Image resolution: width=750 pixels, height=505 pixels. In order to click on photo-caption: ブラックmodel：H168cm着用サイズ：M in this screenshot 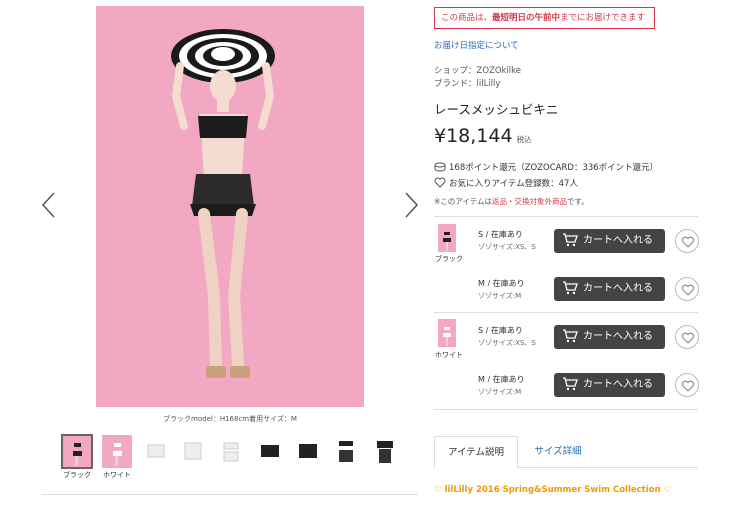, I will do `click(230, 419)`.